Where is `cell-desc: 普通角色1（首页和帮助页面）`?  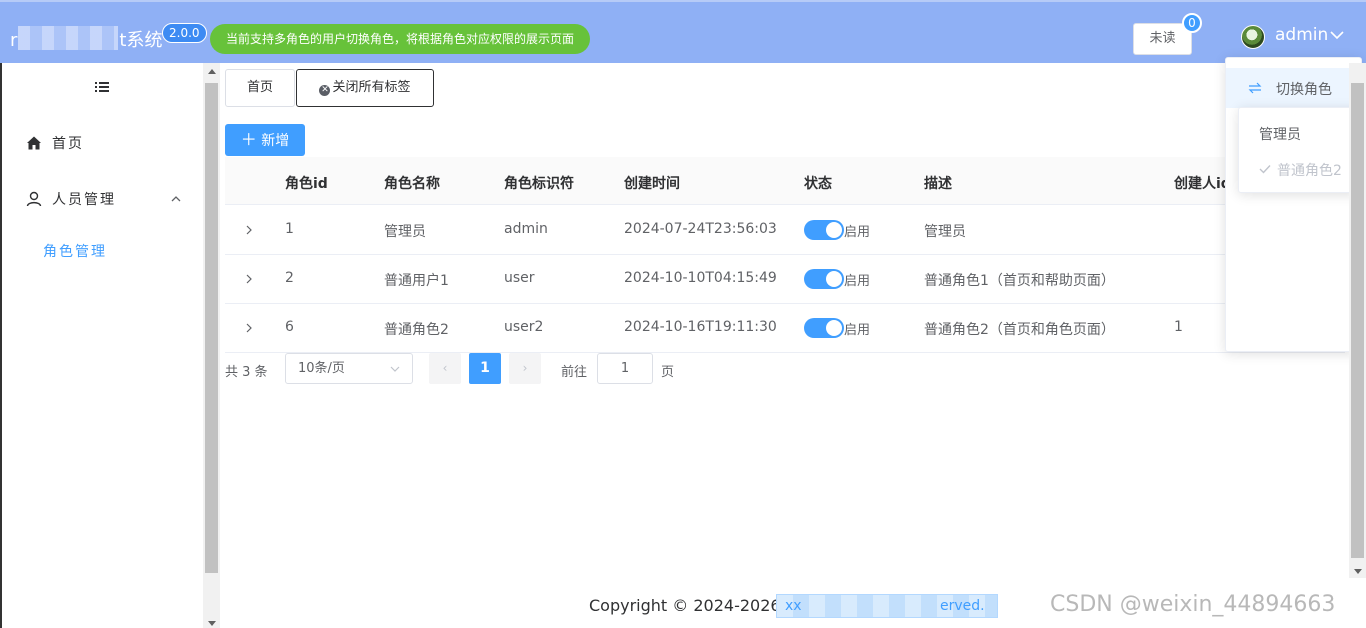 cell-desc: 普通角色1（首页和帮助页面） is located at coordinates (1019, 281).